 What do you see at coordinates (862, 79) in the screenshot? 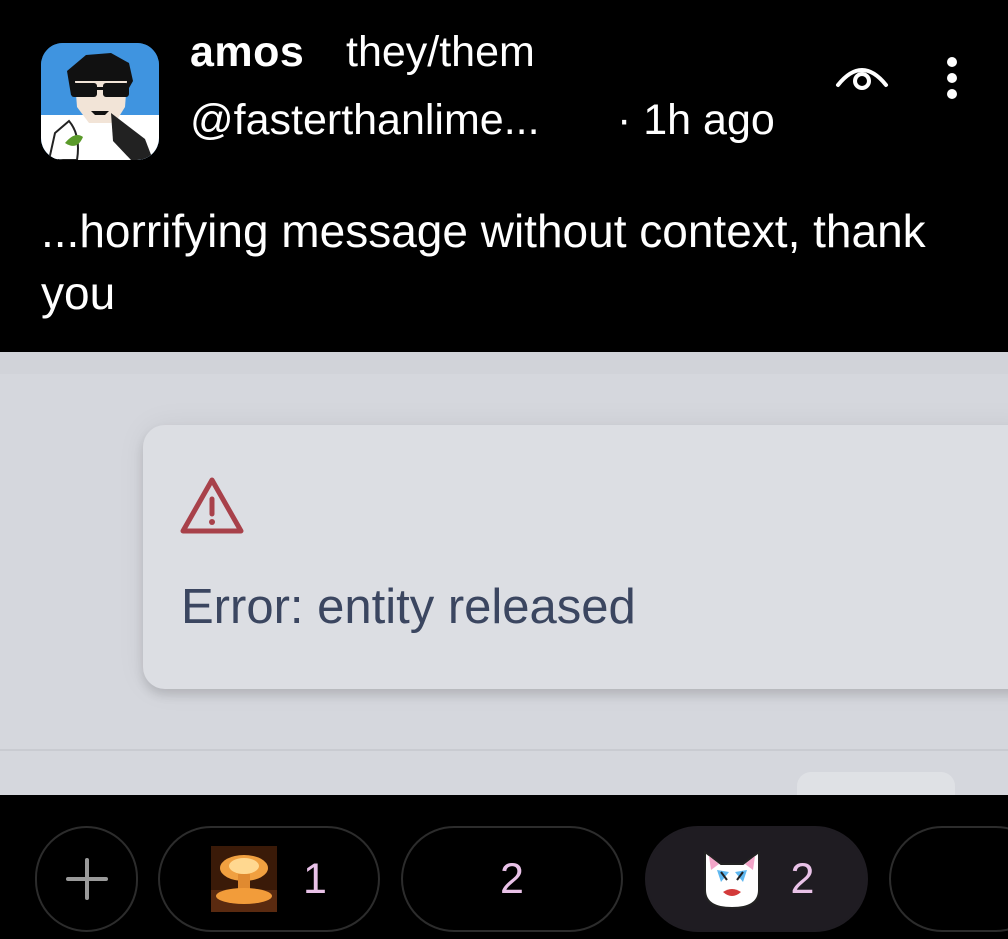
I see `eye-icon` at bounding box center [862, 79].